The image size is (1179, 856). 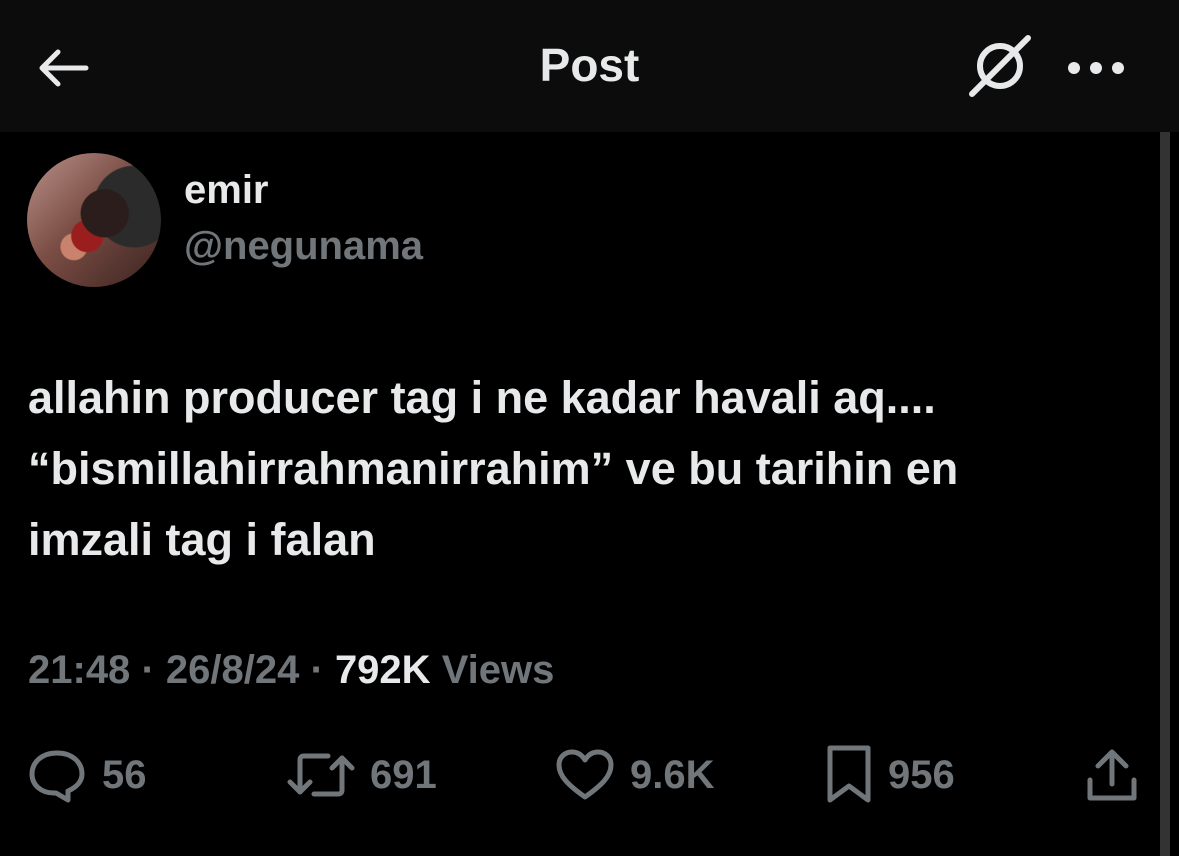 I want to click on grok-icon, so click(x=1000, y=66).